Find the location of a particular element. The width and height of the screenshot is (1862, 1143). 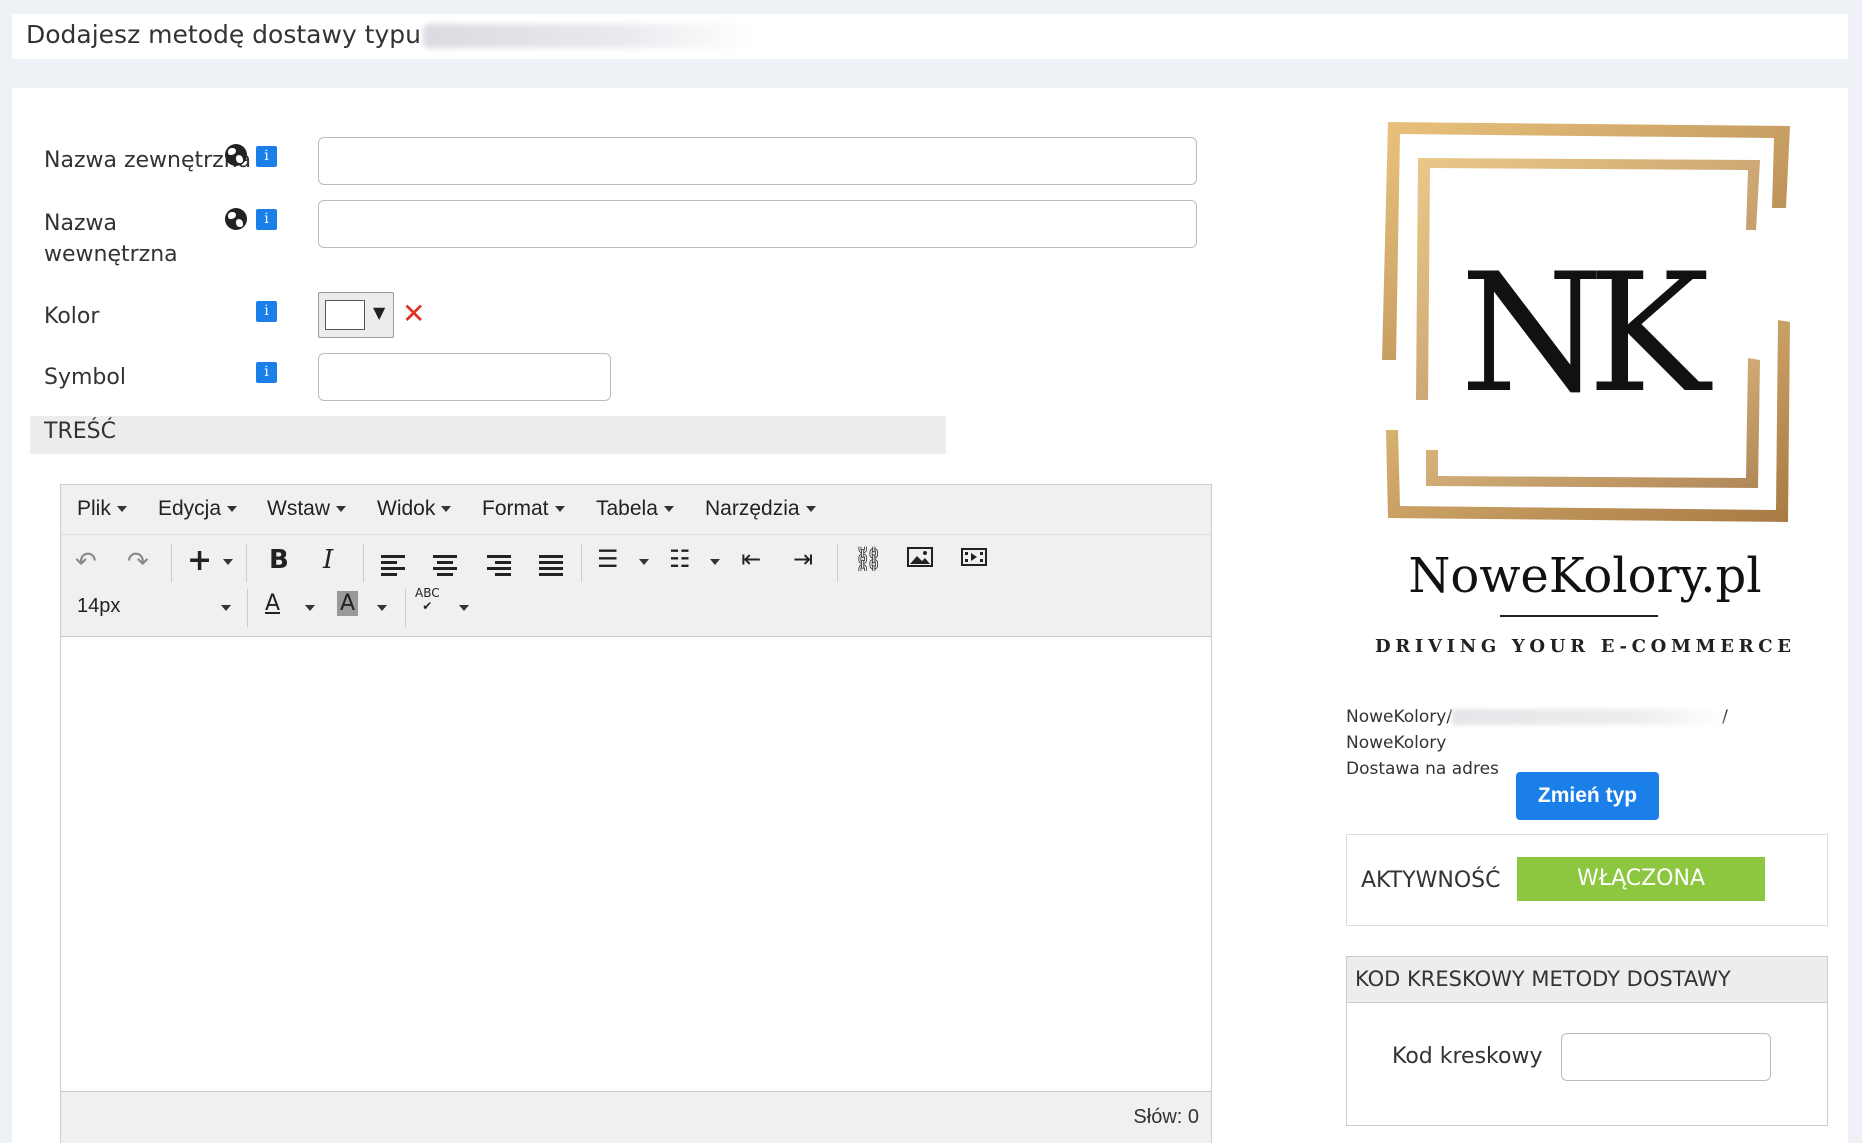

align-right-icon is located at coordinates (499, 565).